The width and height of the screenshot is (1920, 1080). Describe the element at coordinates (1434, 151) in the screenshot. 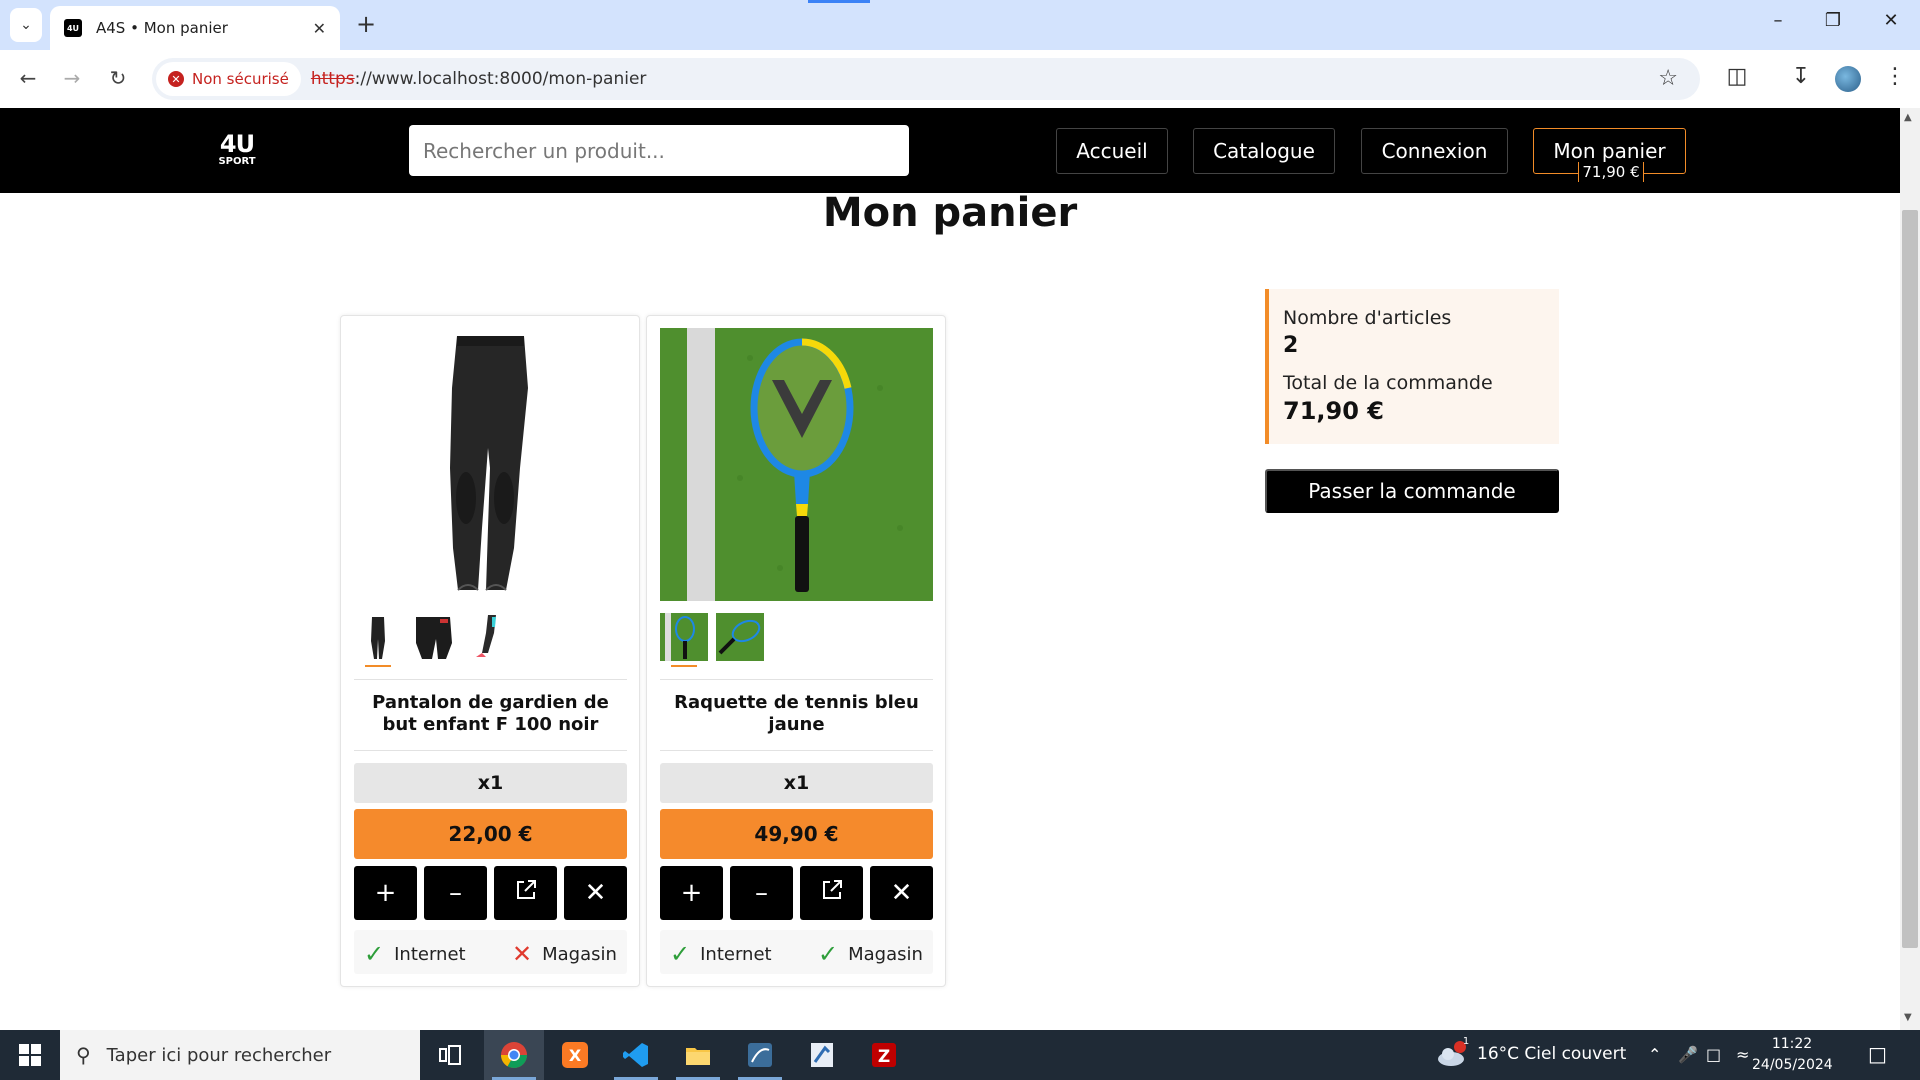

I see `nav-login-link: Connexion` at that location.